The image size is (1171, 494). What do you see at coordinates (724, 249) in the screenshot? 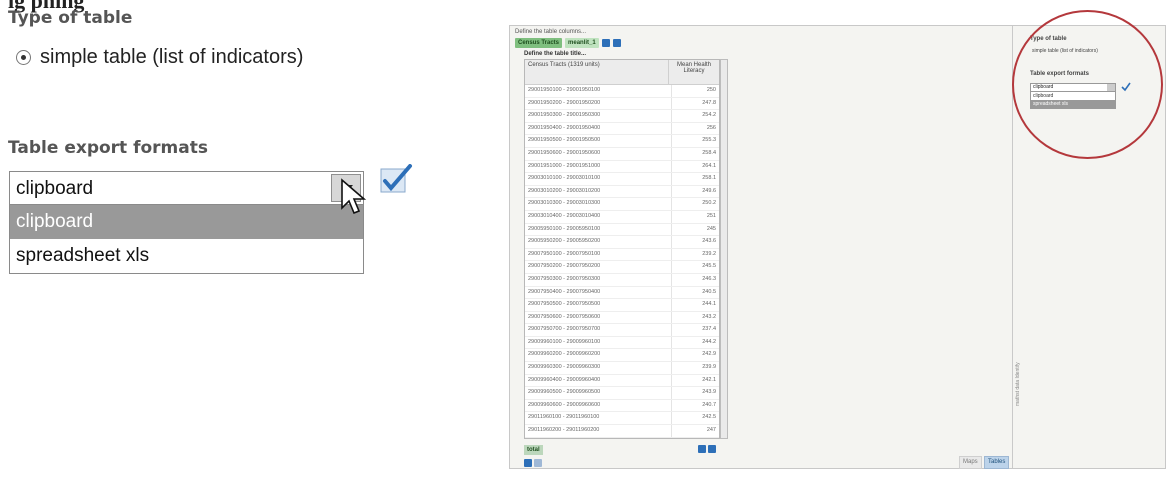
I see `table-scrollbar` at bounding box center [724, 249].